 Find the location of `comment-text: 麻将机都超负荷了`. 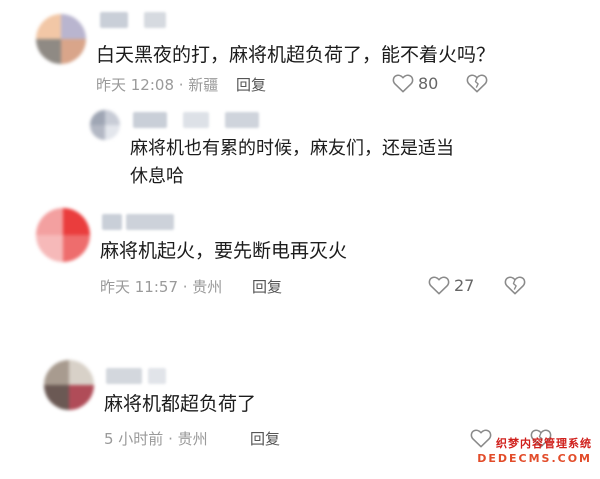

comment-text: 麻将机都超负荷了 is located at coordinates (180, 404).